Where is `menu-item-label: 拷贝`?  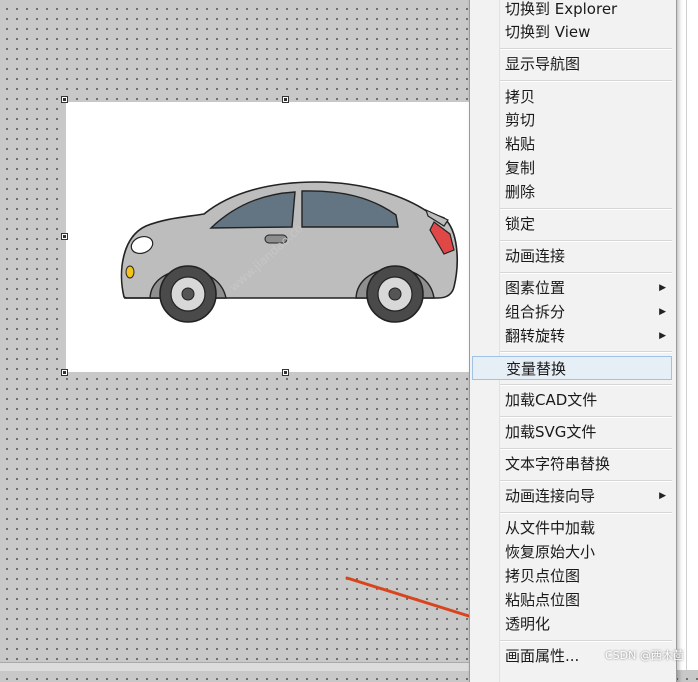 menu-item-label: 拷贝 is located at coordinates (520, 97).